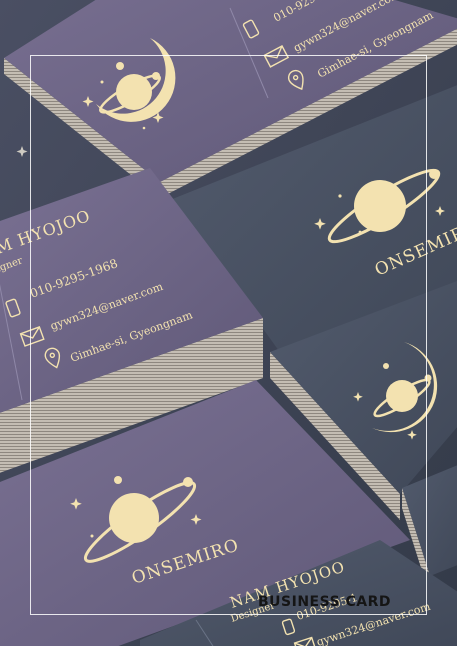 The height and width of the screenshot is (646, 457). What do you see at coordinates (325, 602) in the screenshot?
I see `business-card-caption: BUSINESS CARD` at bounding box center [325, 602].